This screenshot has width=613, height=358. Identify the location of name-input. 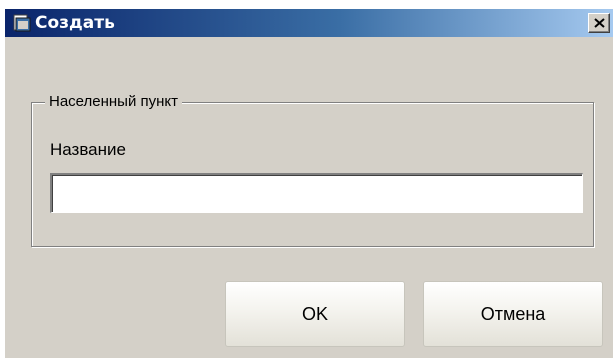
(316, 193).